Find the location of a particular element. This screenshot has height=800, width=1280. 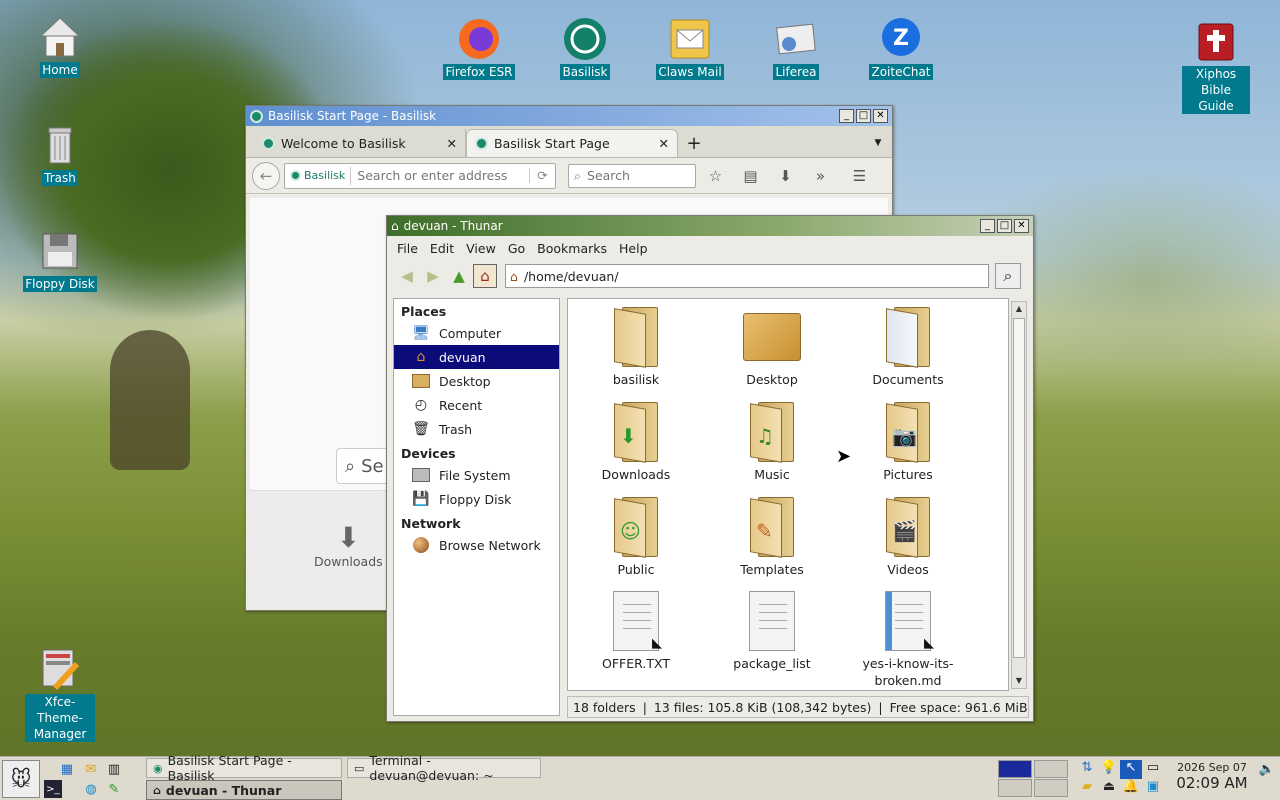

notes-icon: ▰ is located at coordinates (1087, 788).